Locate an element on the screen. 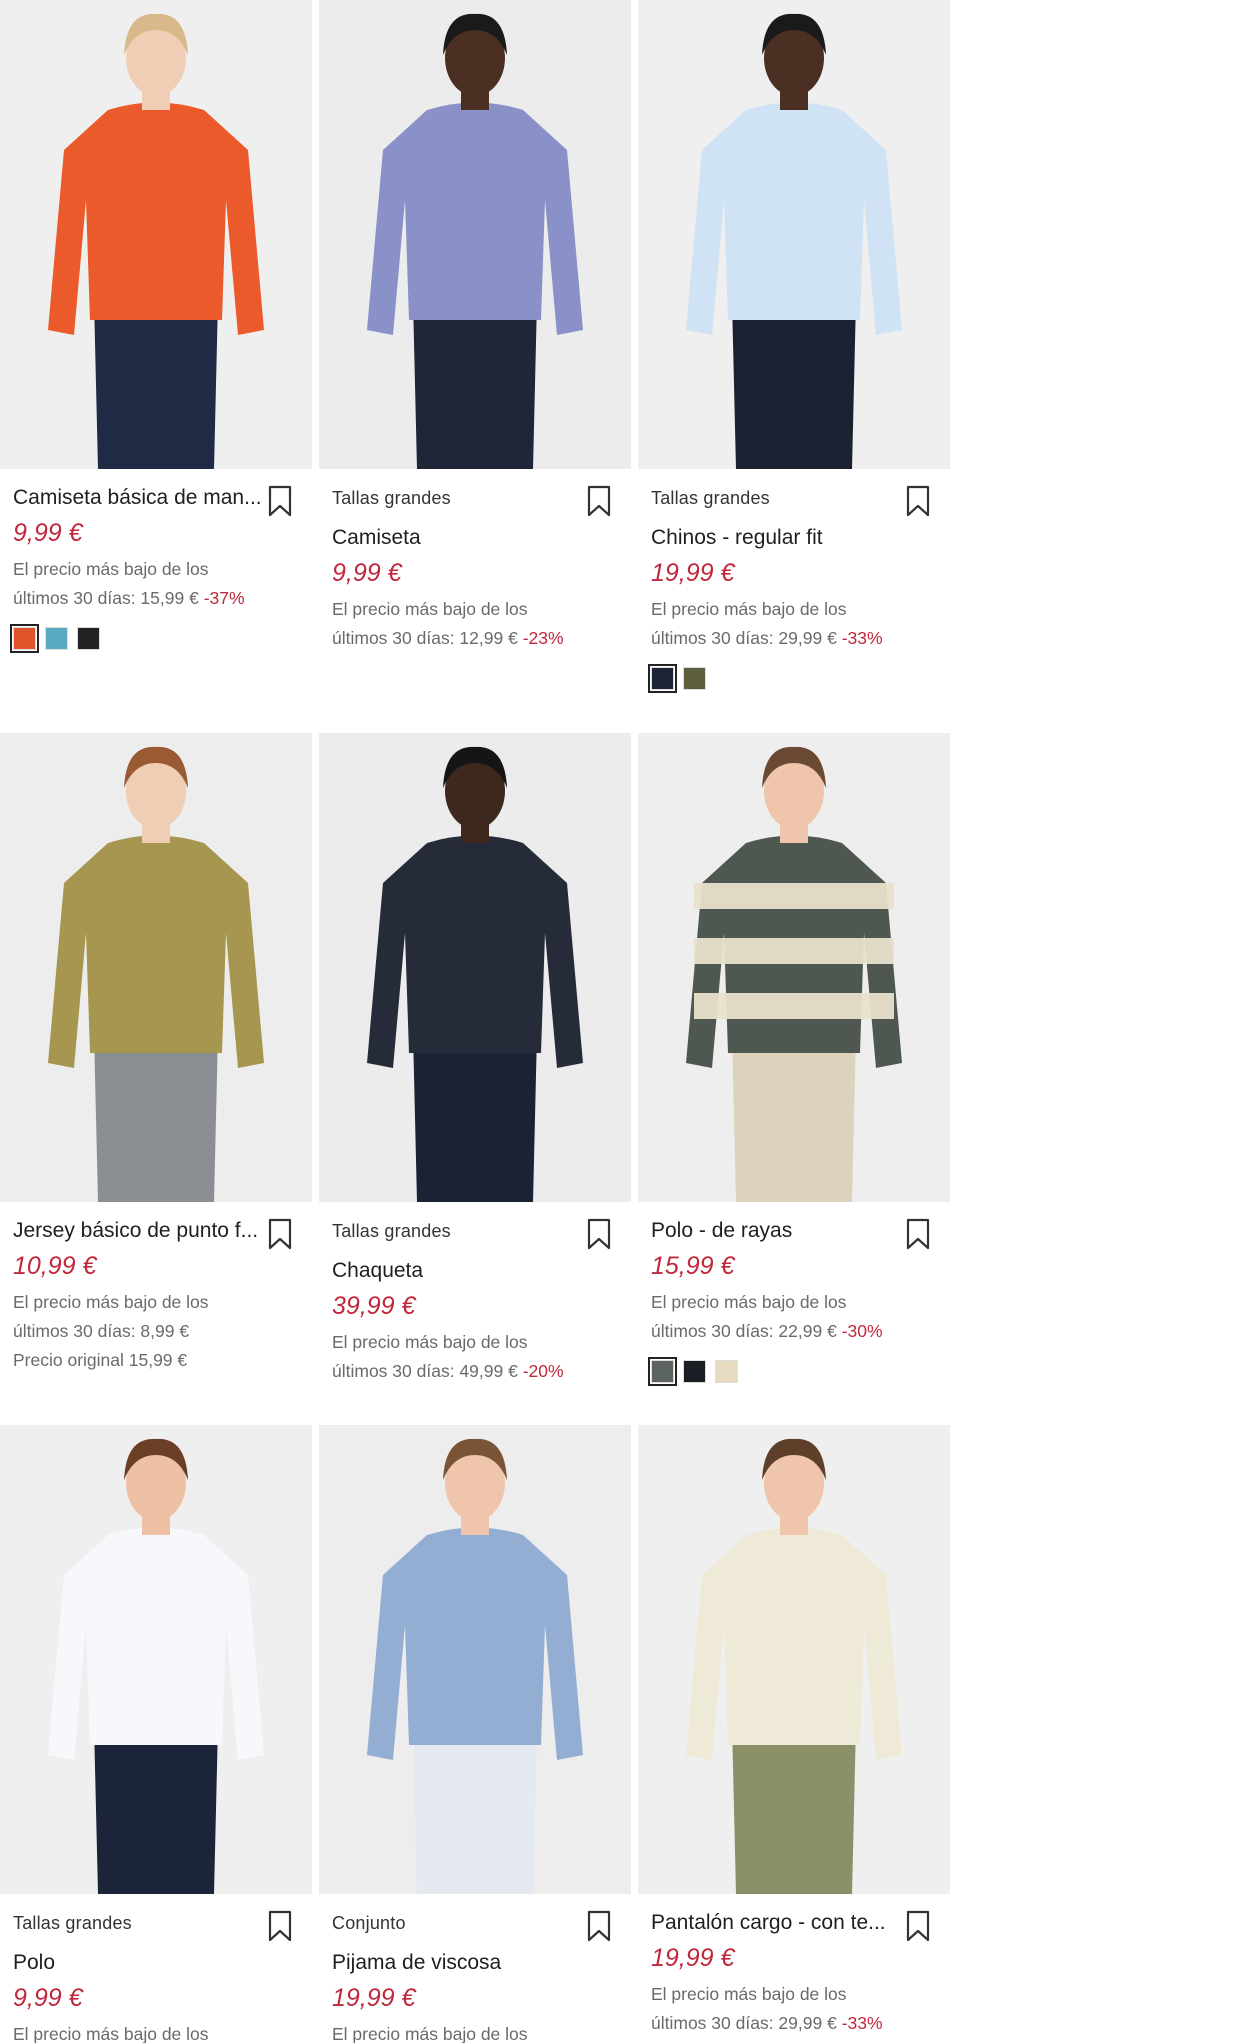  product-title: Polo is located at coordinates (139, 1963).